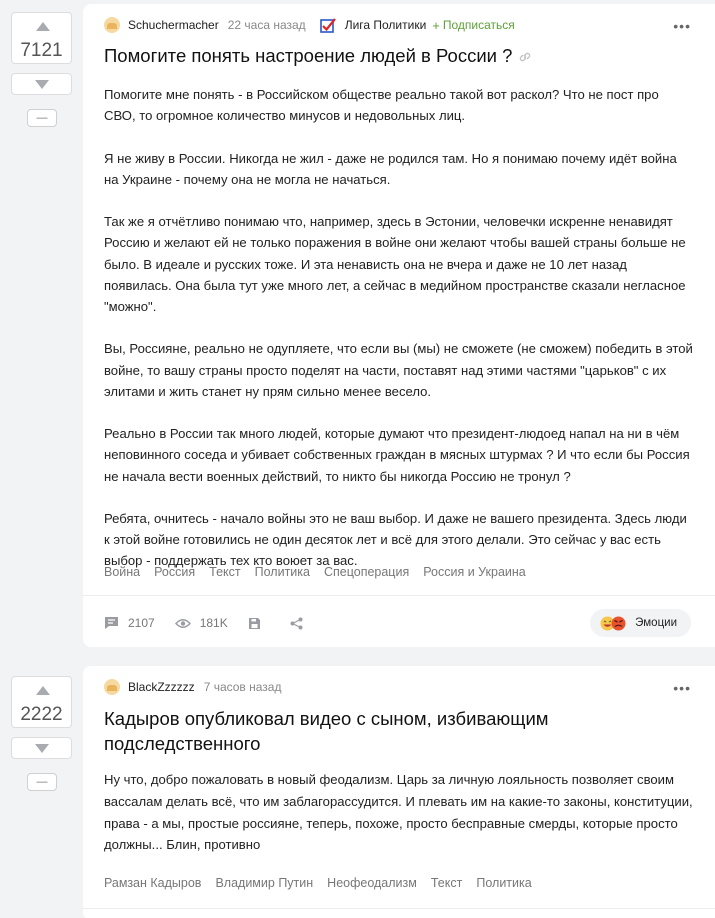 This screenshot has width=715, height=918. I want to click on post-header: BlackZzzzzz 7 часов назад •••, so click(397, 687).